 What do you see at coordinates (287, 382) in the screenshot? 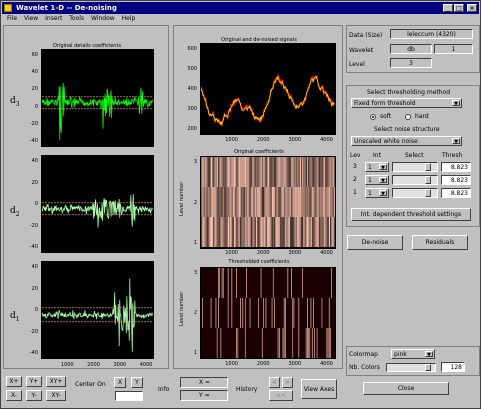
I see `history-forward-button: >` at bounding box center [287, 382].